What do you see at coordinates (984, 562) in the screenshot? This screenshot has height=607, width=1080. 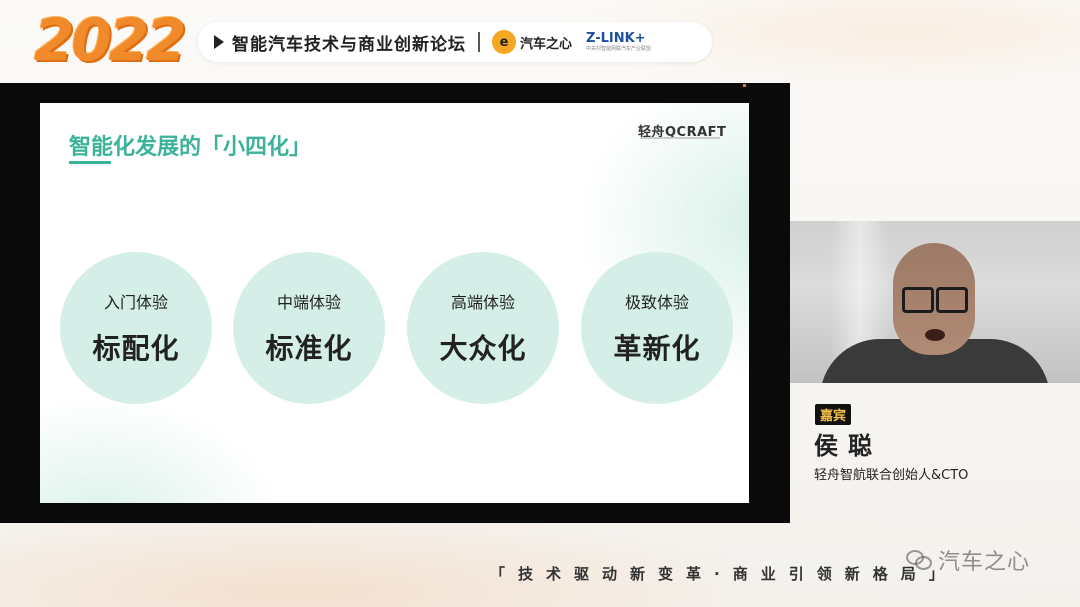 I see `watermark-text: 汽车之心` at bounding box center [984, 562].